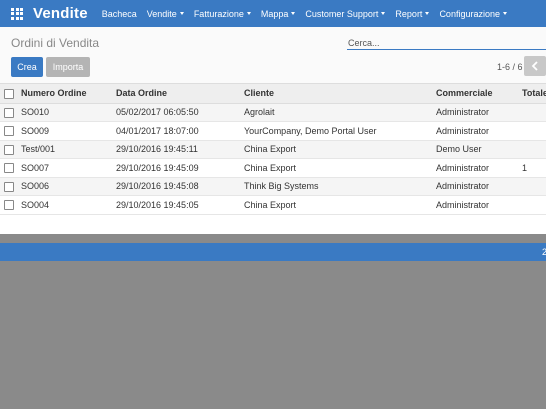 The image size is (546, 409). Describe the element at coordinates (469, 13) in the screenshot. I see `menu-item-label: Configurazione` at that location.